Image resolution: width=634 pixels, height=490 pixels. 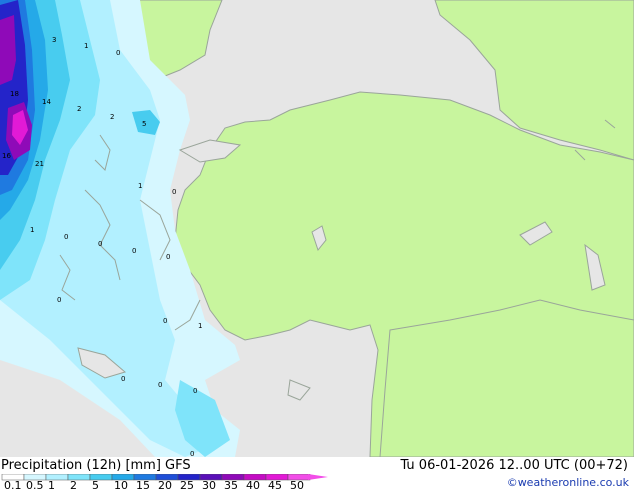 What do you see at coordinates (144, 124) in the screenshot?
I see `value-label: 5` at bounding box center [144, 124].